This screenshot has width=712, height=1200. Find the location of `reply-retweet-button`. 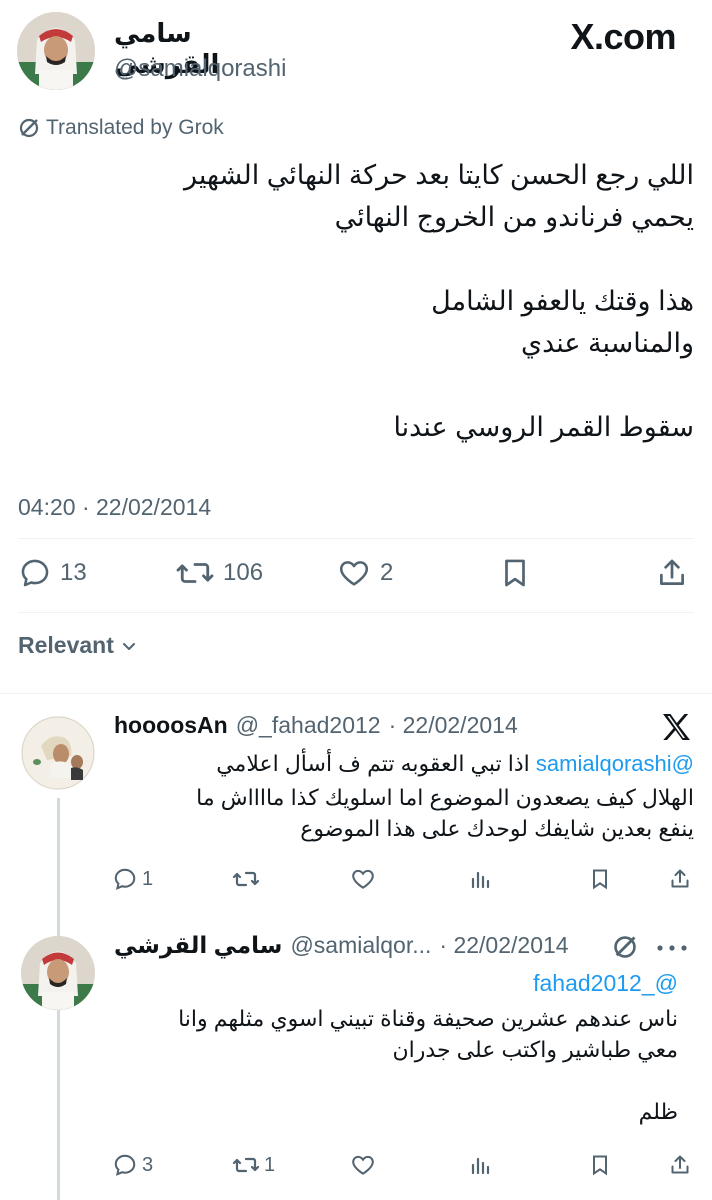

reply-retweet-button is located at coordinates (248, 879).